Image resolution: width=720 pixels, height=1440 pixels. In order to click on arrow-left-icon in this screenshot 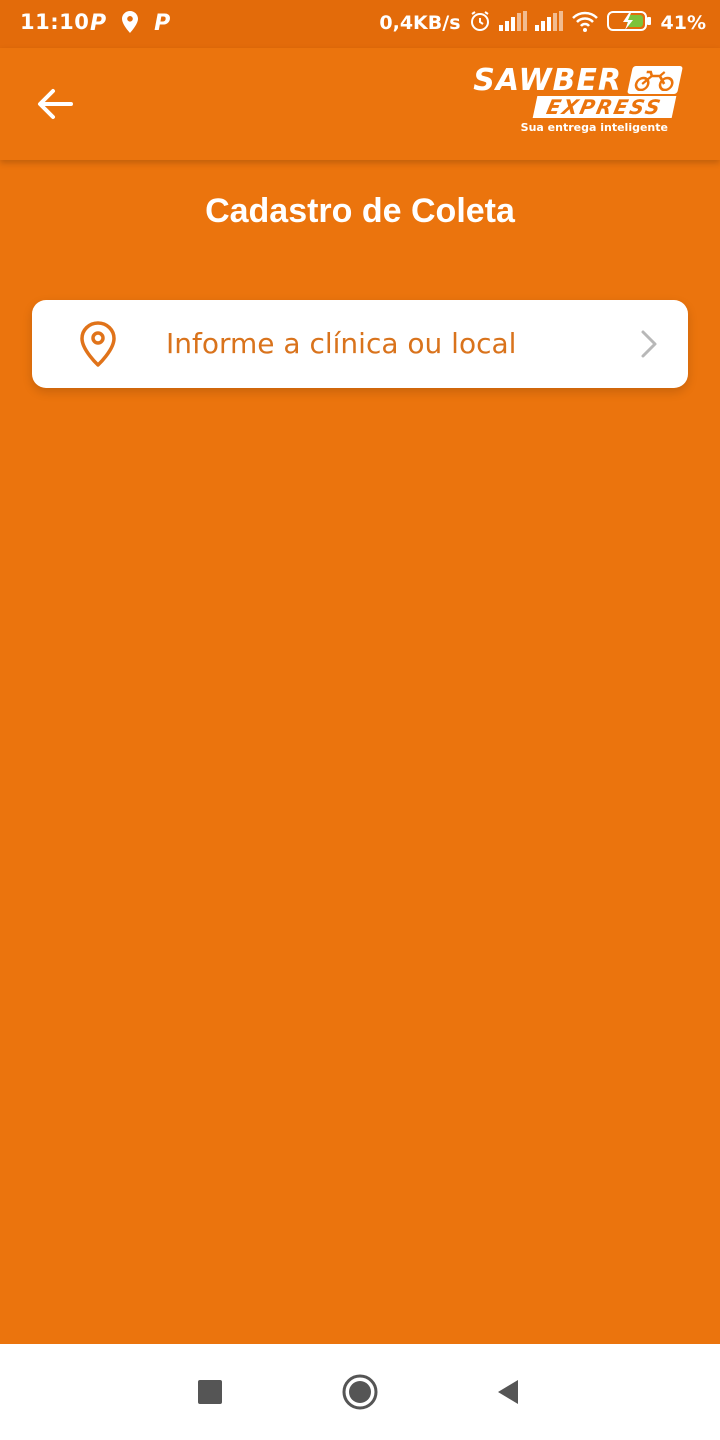, I will do `click(55, 104)`.